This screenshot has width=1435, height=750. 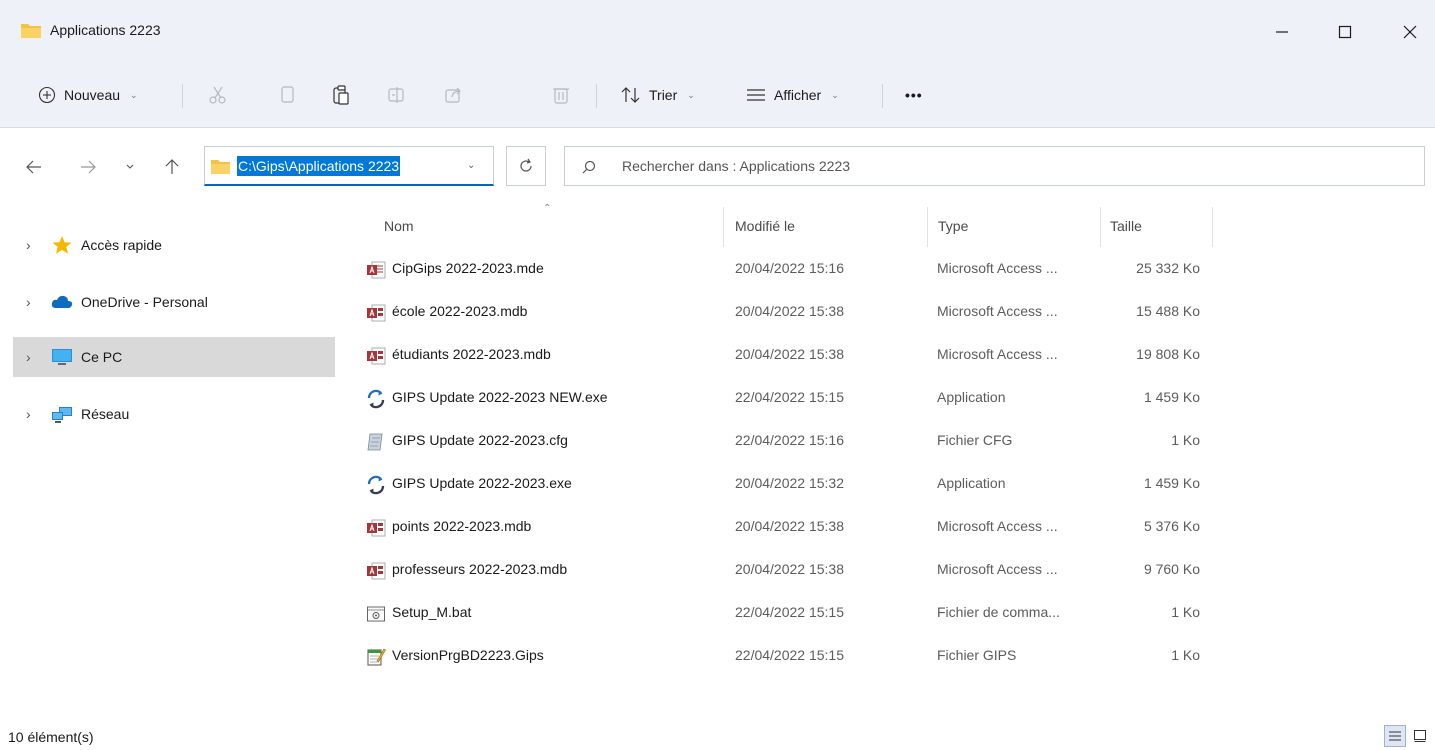 I want to click on tiles-view-button, so click(x=1420, y=736).